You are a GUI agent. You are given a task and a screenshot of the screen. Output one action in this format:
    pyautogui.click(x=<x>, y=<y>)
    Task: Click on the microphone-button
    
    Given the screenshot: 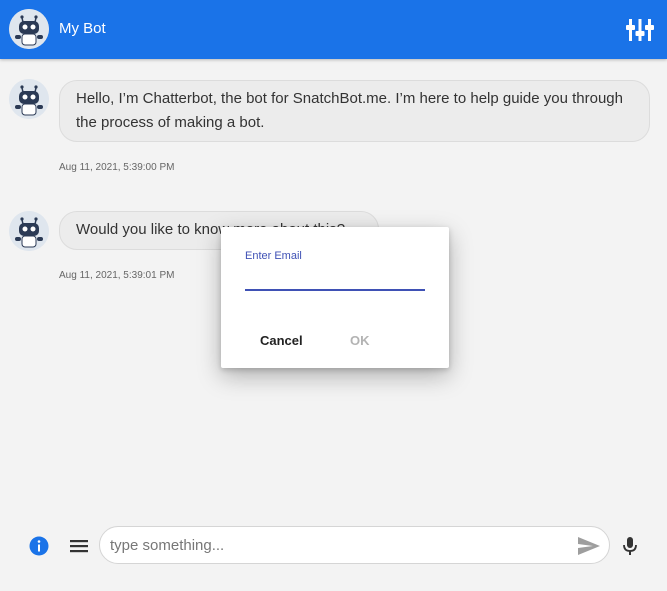 What is the action you would take?
    pyautogui.click(x=630, y=546)
    